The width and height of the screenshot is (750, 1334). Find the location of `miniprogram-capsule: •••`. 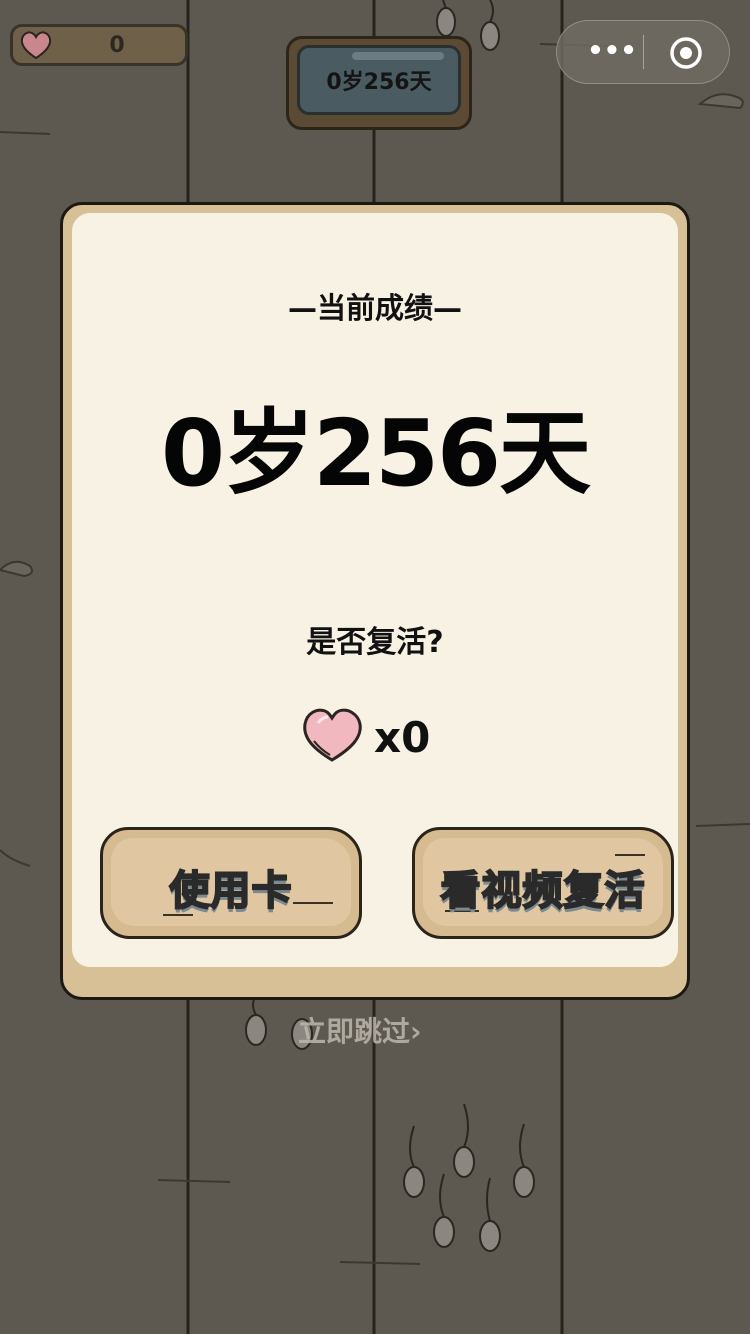

miniprogram-capsule: ••• is located at coordinates (643, 52).